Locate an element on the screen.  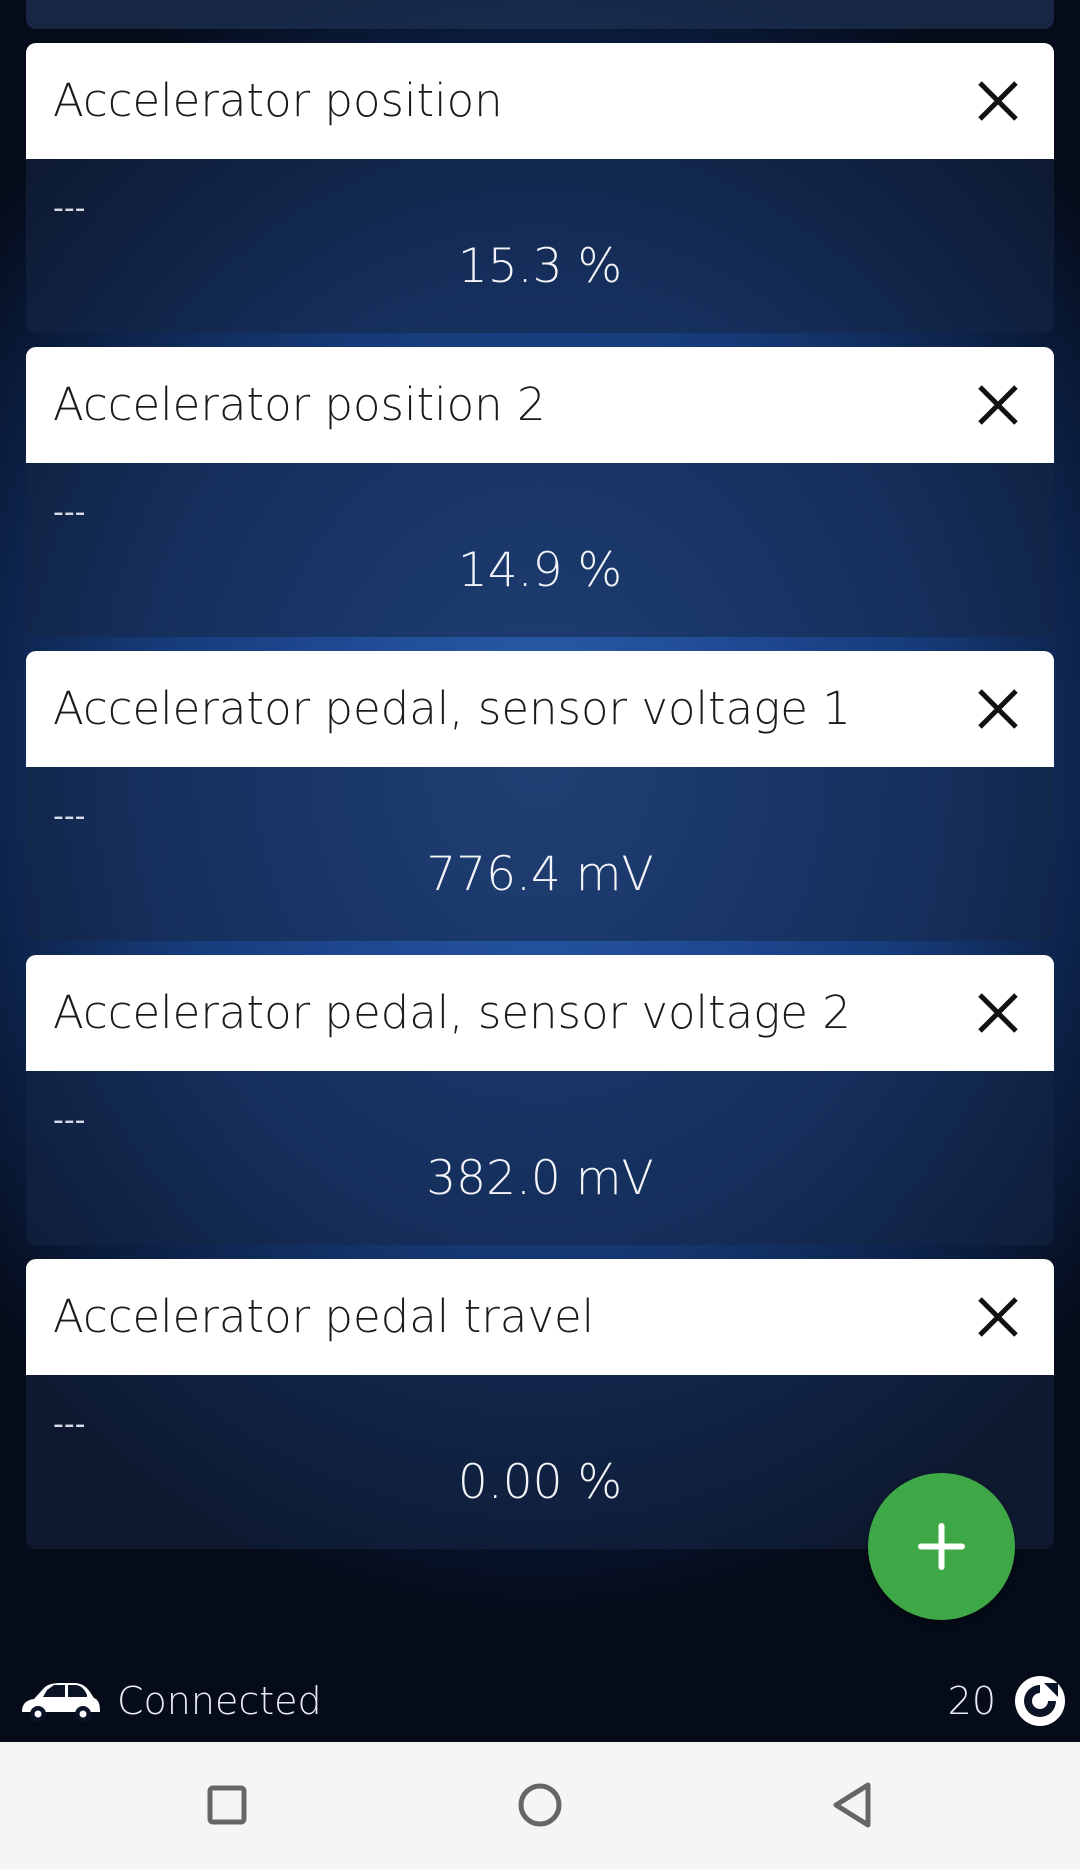
card-body: --- 382.0 mV is located at coordinates (540, 1158).